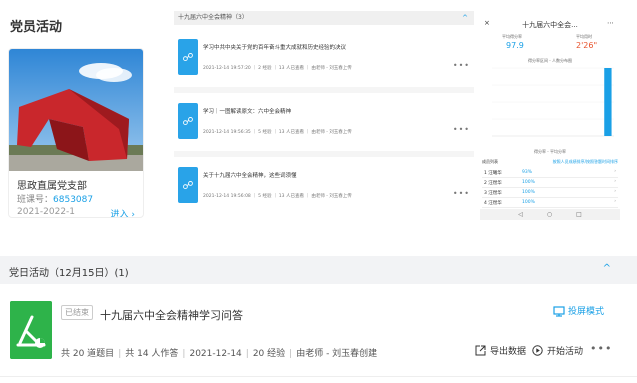 The image size is (637, 383). I want to click on phone-nav-bar: ◁ ○ □, so click(550, 214).